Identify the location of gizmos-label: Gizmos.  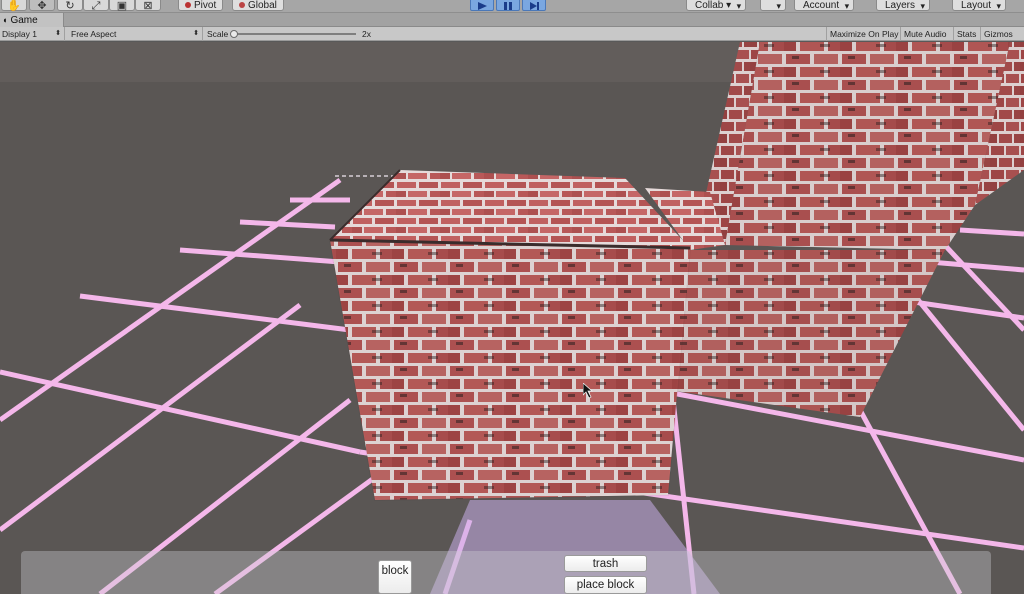
(998, 34).